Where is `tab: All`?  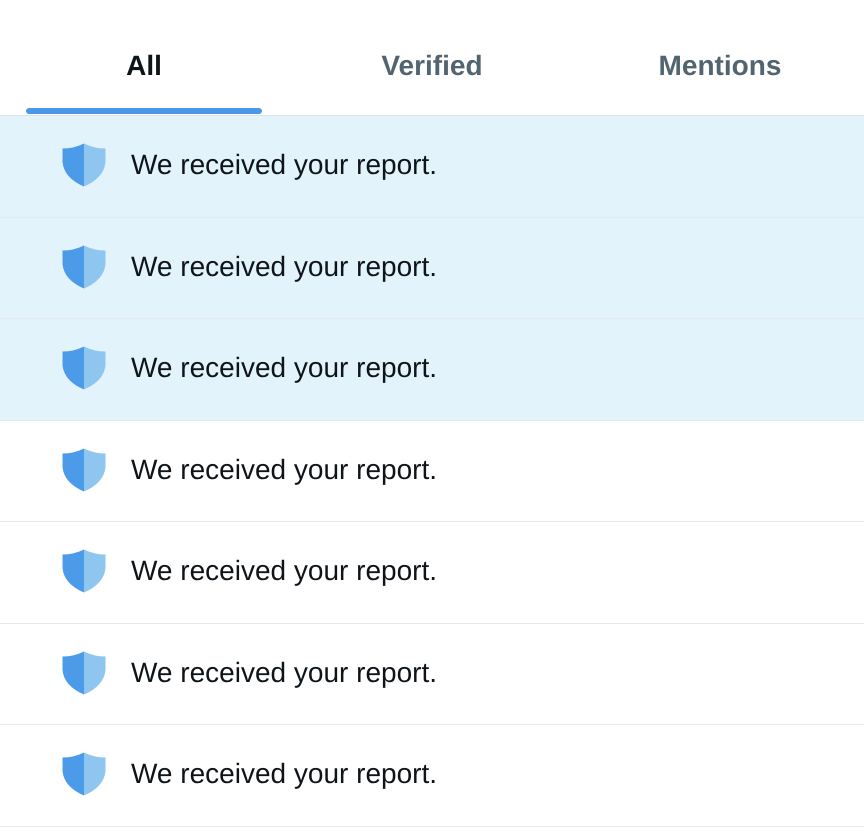
tab: All is located at coordinates (144, 57).